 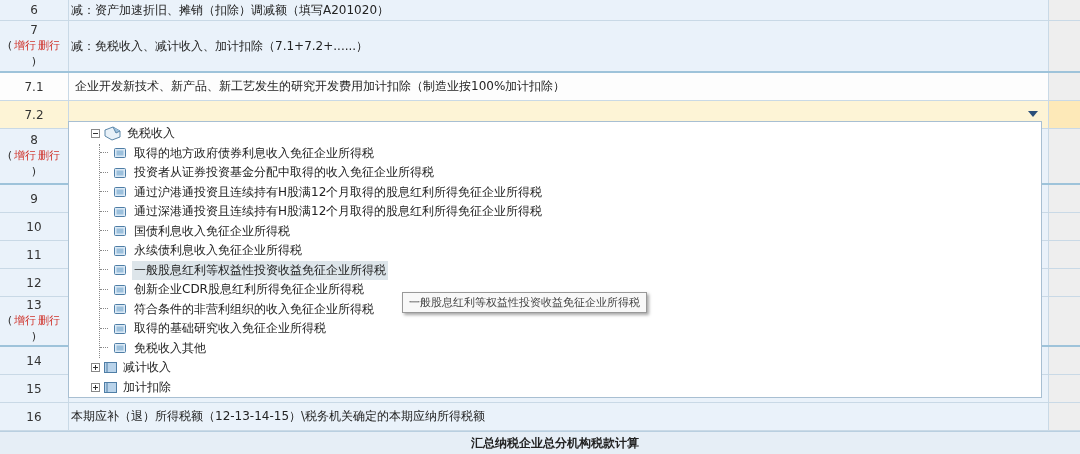 What do you see at coordinates (34, 305) in the screenshot?
I see `row-number: 13` at bounding box center [34, 305].